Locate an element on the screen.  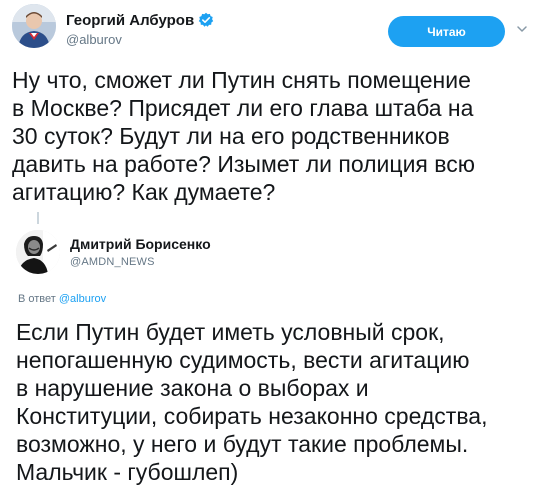
avatar is located at coordinates (34, 26).